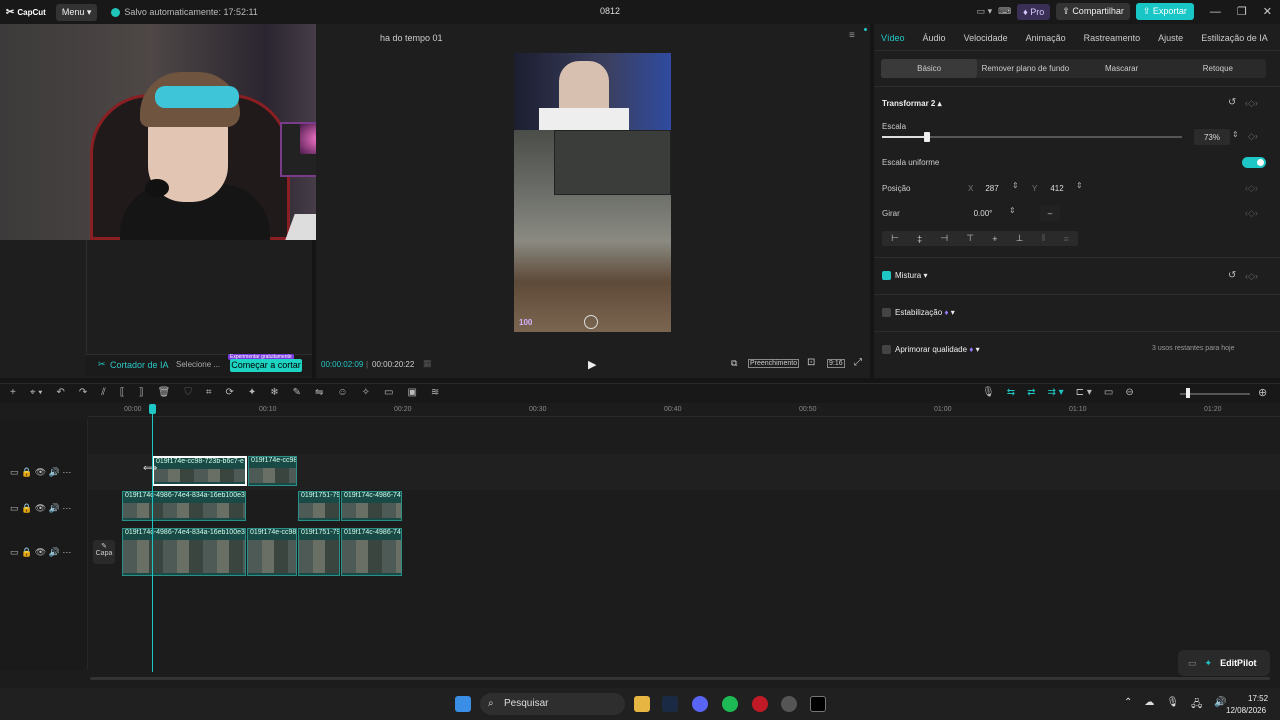 The height and width of the screenshot is (720, 1280). Describe the element at coordinates (1011, 392) in the screenshot. I see `link-main-icon: ⇆` at that location.